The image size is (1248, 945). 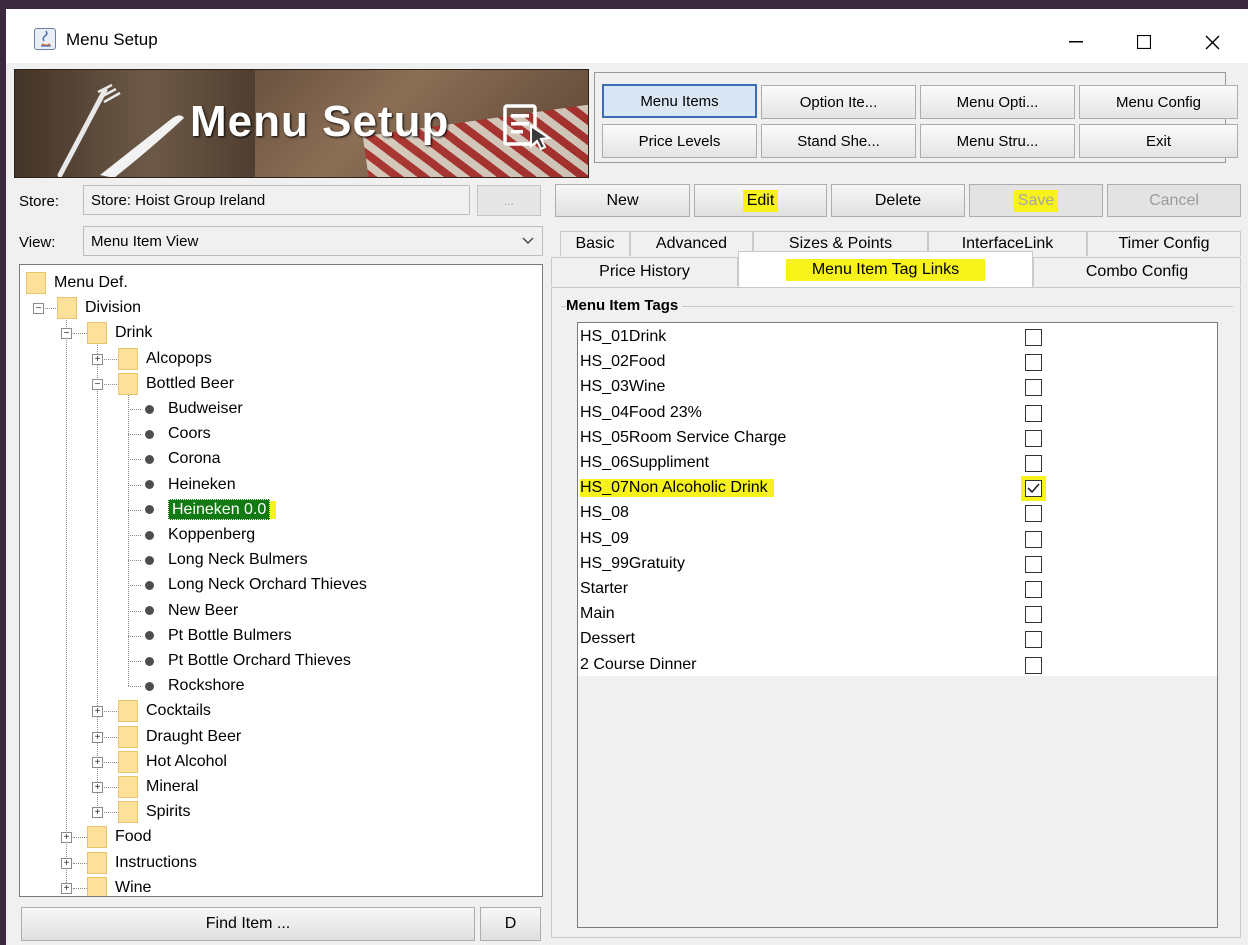 I want to click on tag-row: HS_03Wine, so click(x=622, y=387).